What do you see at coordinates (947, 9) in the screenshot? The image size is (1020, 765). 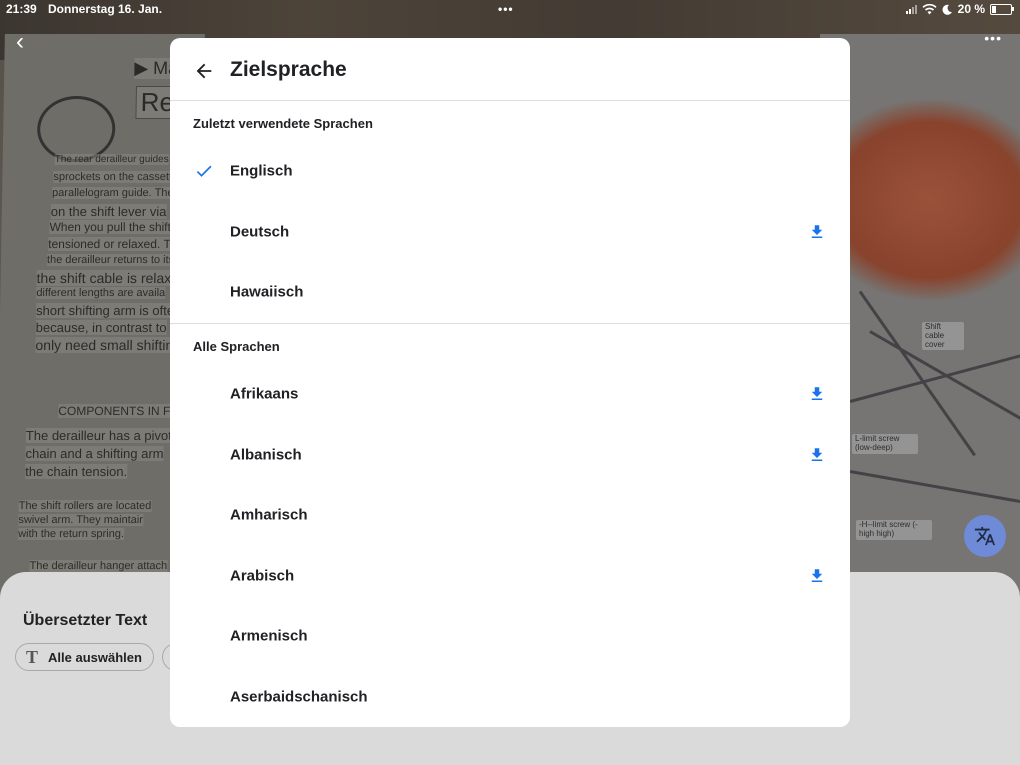 I see `moon-icon` at bounding box center [947, 9].